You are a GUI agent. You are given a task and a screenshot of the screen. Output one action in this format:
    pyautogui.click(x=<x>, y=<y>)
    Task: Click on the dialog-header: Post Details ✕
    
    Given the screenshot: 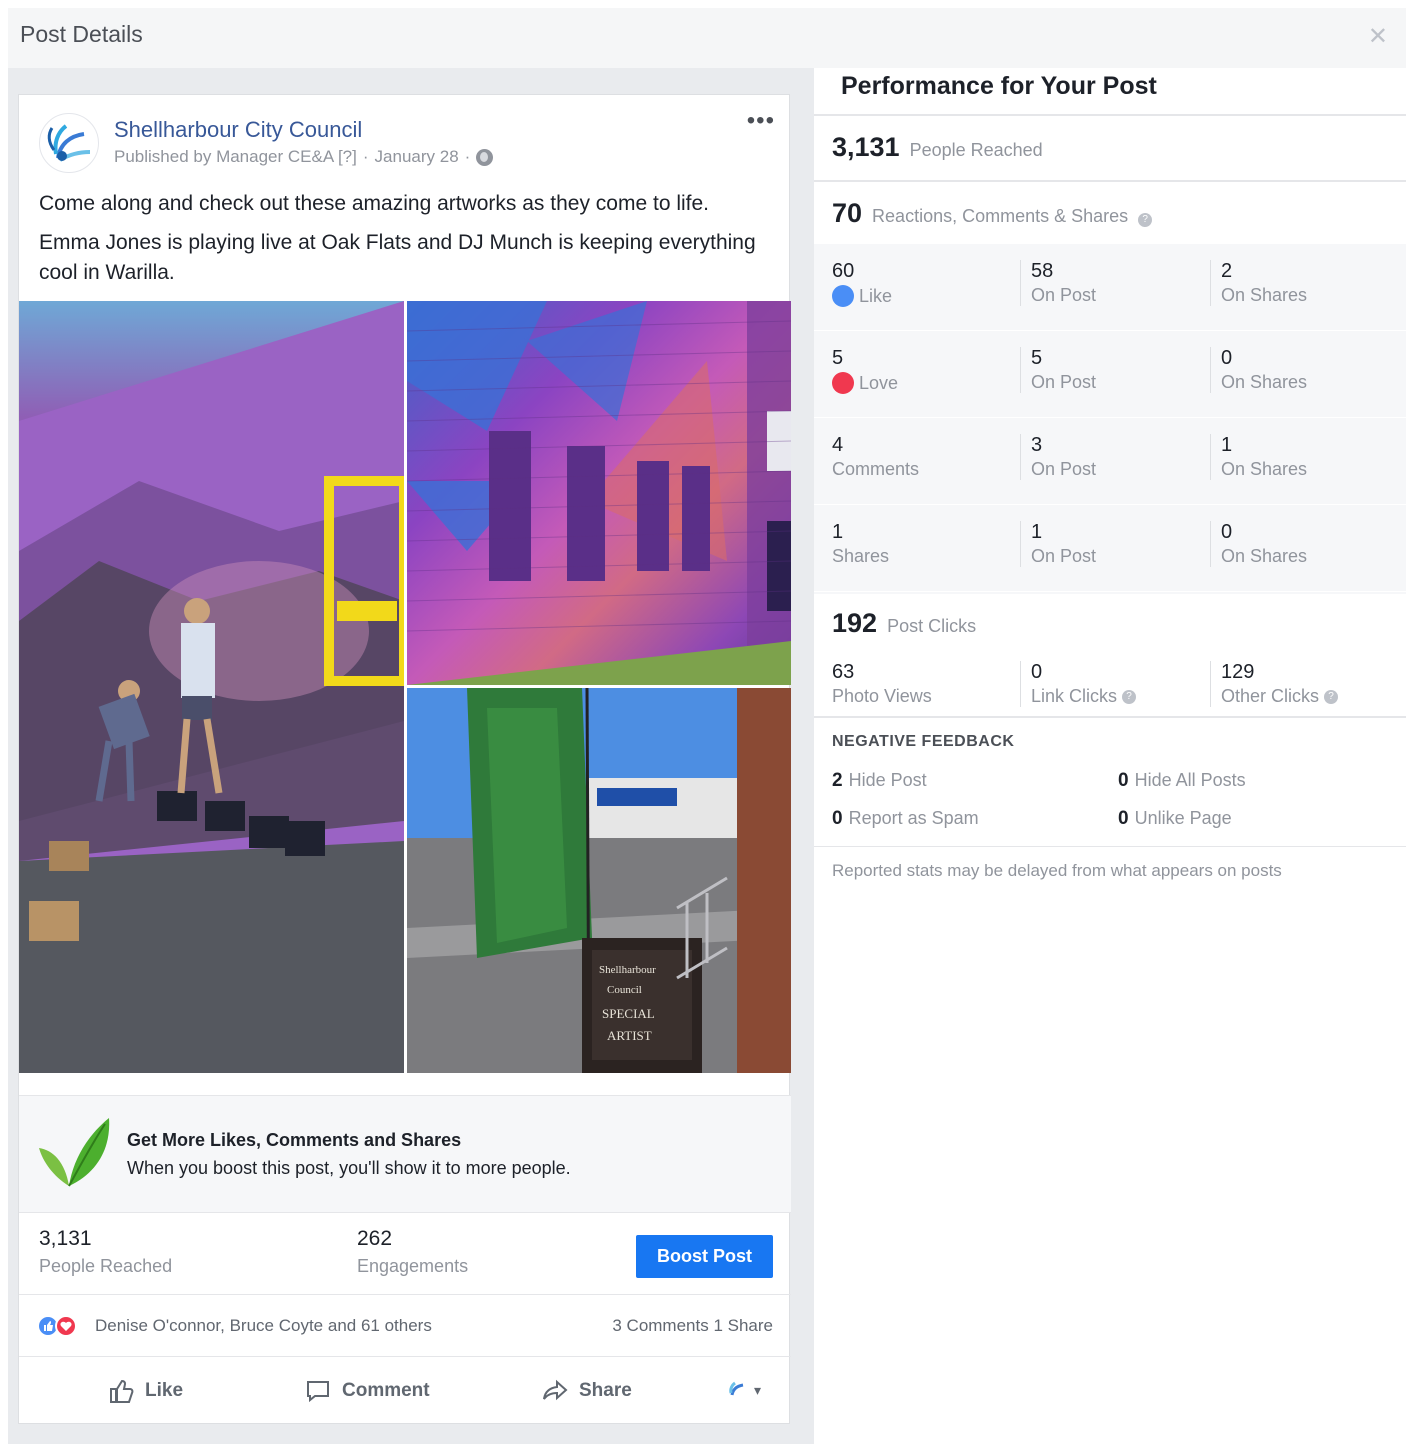 What is the action you would take?
    pyautogui.click(x=707, y=38)
    